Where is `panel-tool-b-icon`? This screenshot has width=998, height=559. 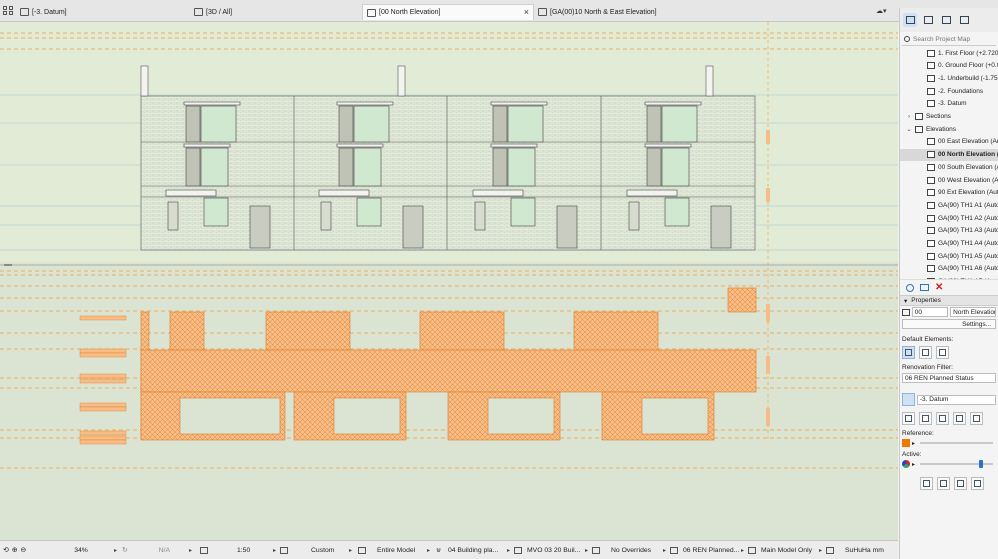 panel-tool-b-icon is located at coordinates (943, 483).